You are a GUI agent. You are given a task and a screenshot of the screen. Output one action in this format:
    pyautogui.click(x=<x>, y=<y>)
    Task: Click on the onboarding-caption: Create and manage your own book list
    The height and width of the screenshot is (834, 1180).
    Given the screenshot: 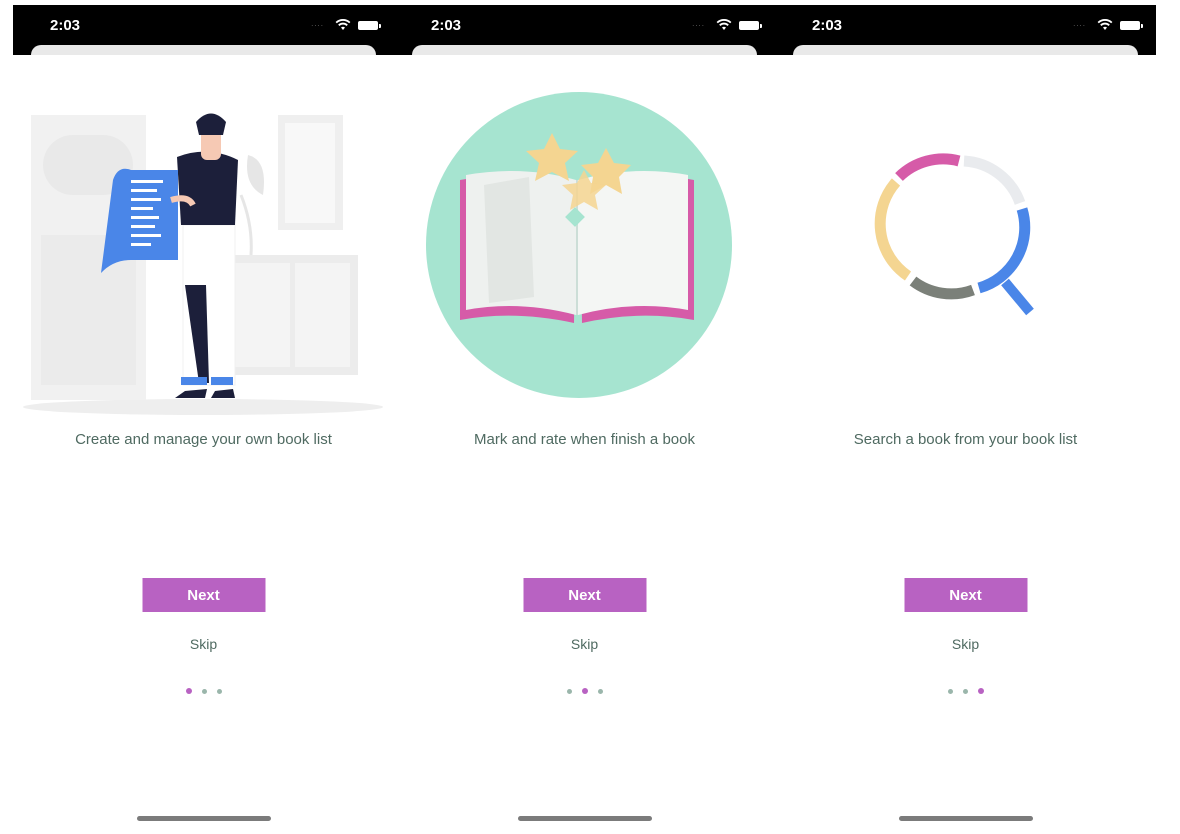 What is the action you would take?
    pyautogui.click(x=203, y=439)
    